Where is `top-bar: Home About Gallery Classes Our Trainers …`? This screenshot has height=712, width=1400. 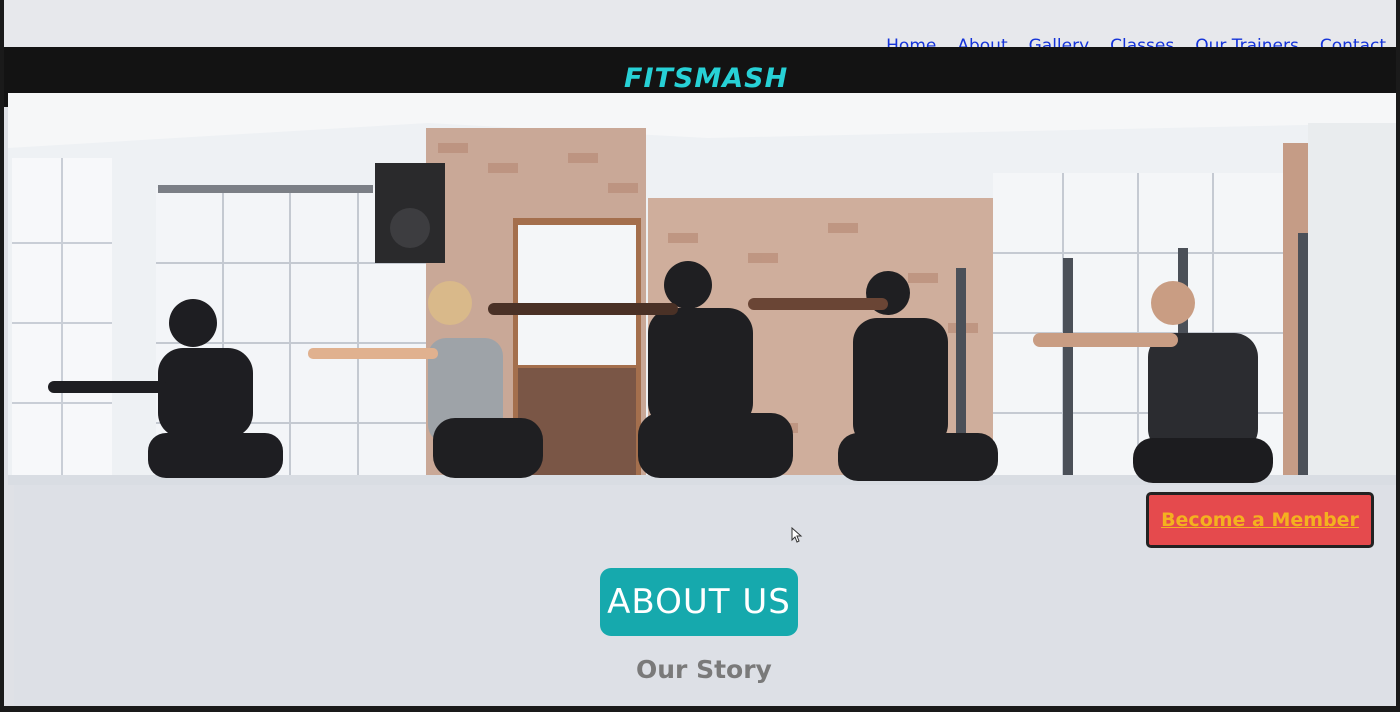 top-bar: Home About Gallery Classes Our Trainers … is located at coordinates (700, 28).